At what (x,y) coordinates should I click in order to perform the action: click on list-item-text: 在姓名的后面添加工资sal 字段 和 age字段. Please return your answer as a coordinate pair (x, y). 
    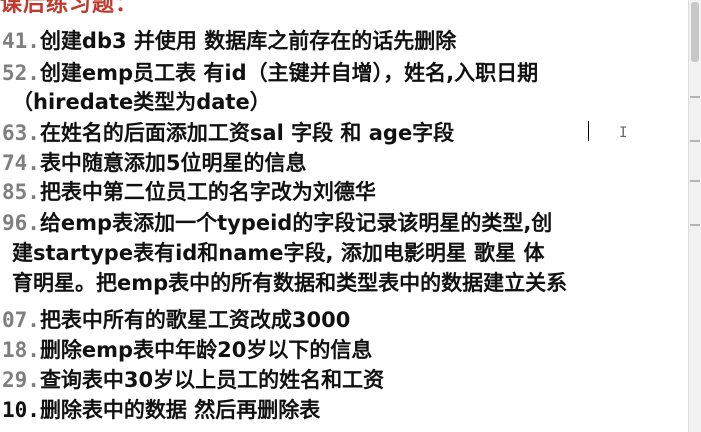
    Looking at the image, I should click on (247, 133).